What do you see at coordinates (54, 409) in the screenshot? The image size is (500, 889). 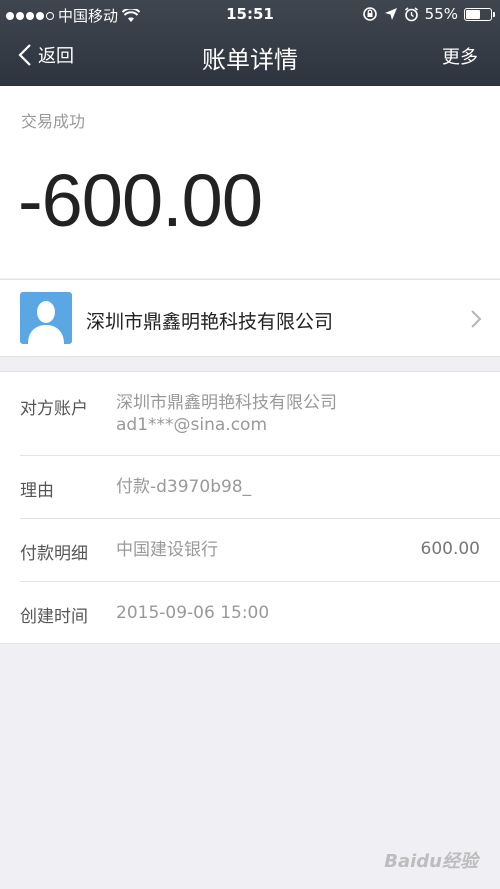 I see `account-label: 对方账户` at bounding box center [54, 409].